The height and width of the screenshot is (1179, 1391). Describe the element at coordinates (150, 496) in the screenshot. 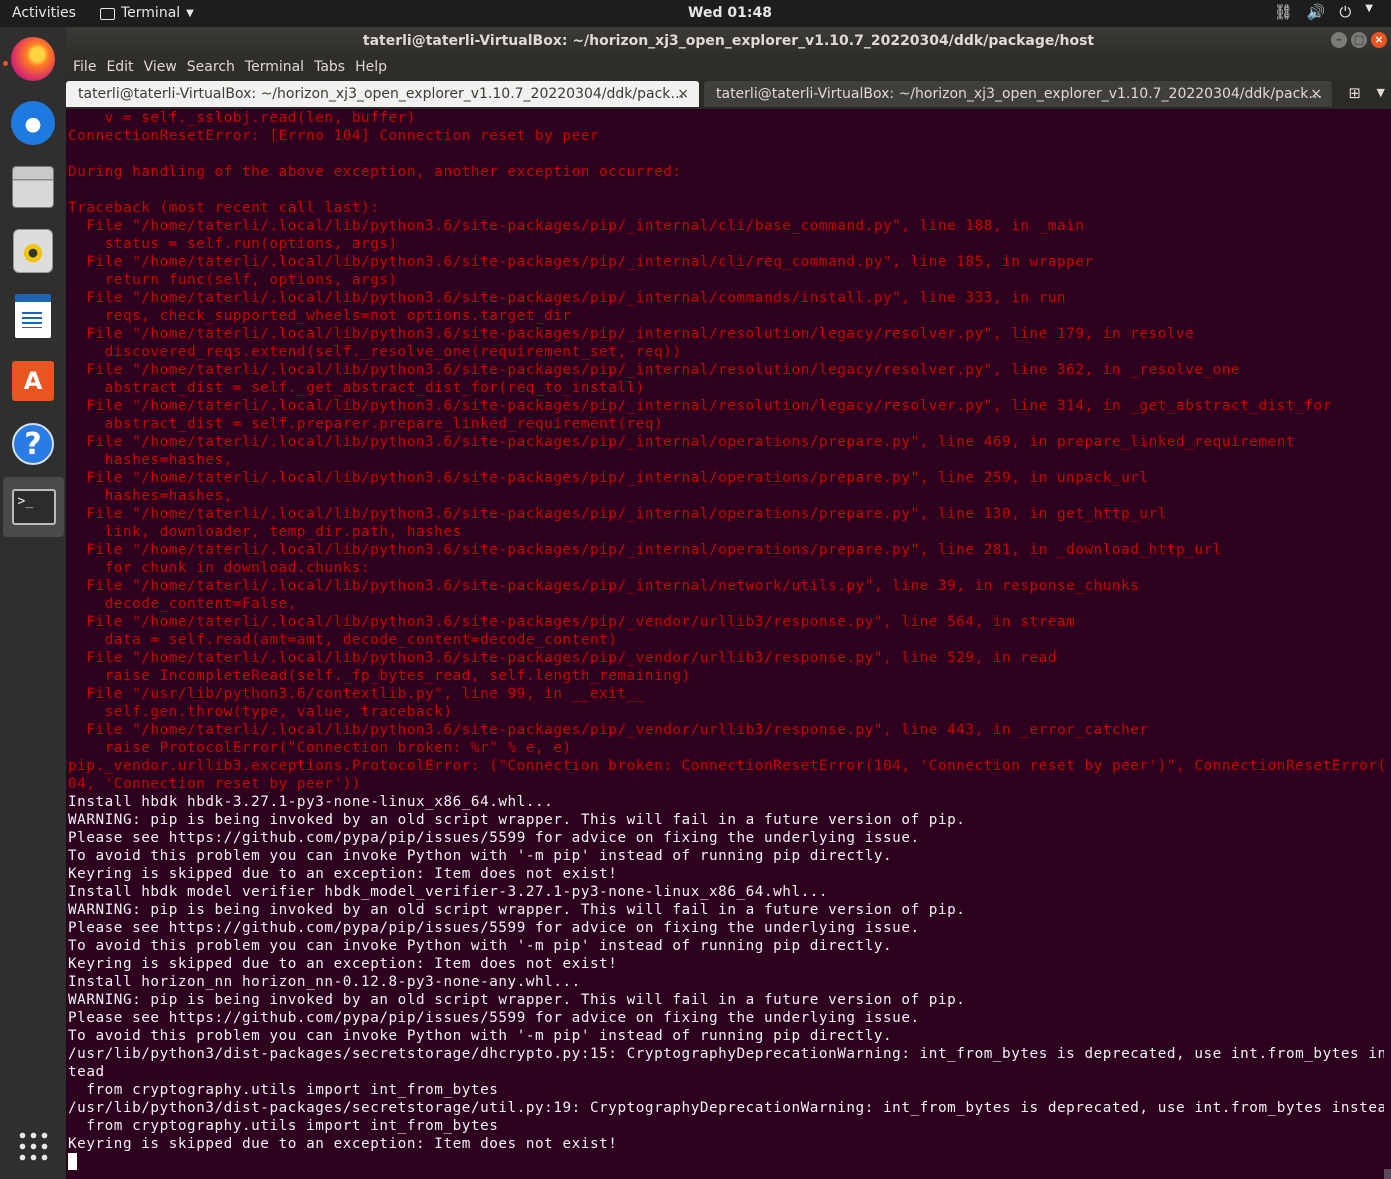

I see `terminal-line: hashes=hashes,` at that location.